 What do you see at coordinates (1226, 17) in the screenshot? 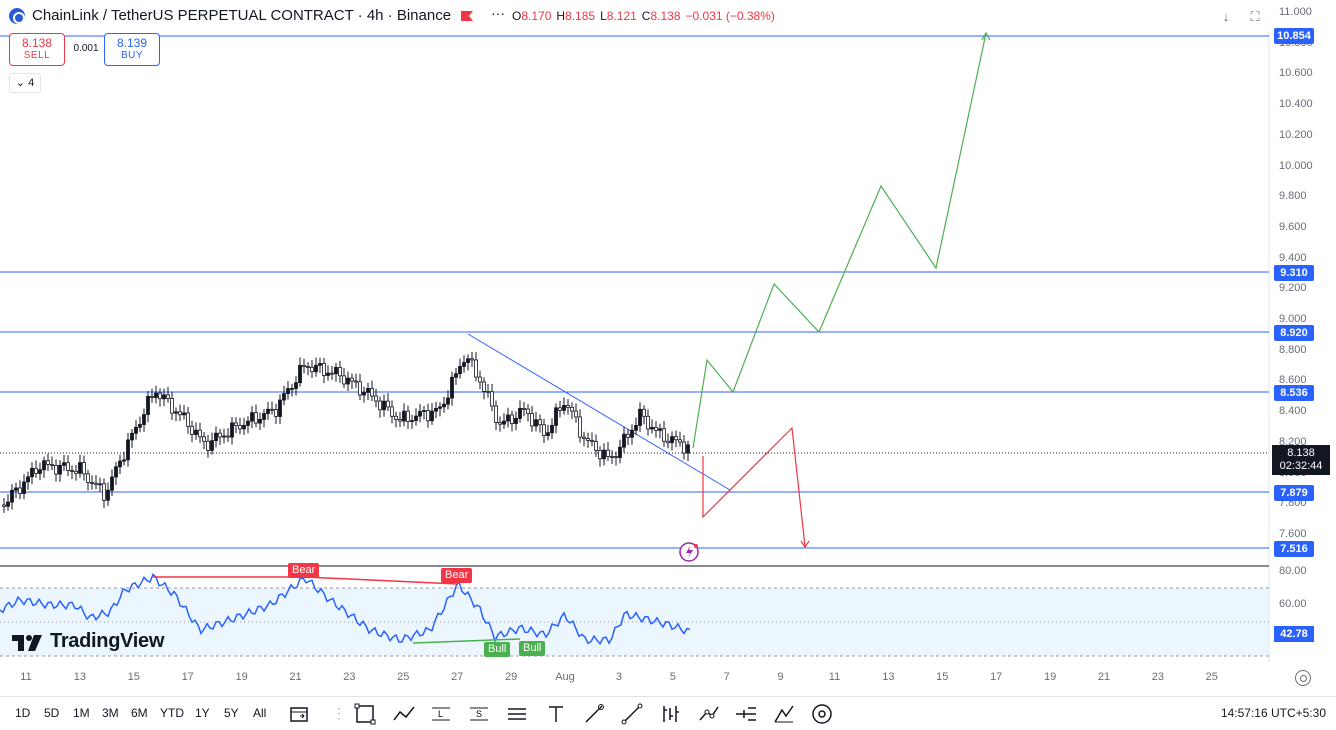
I see `collapse-arrow-icon: ↓` at bounding box center [1226, 17].